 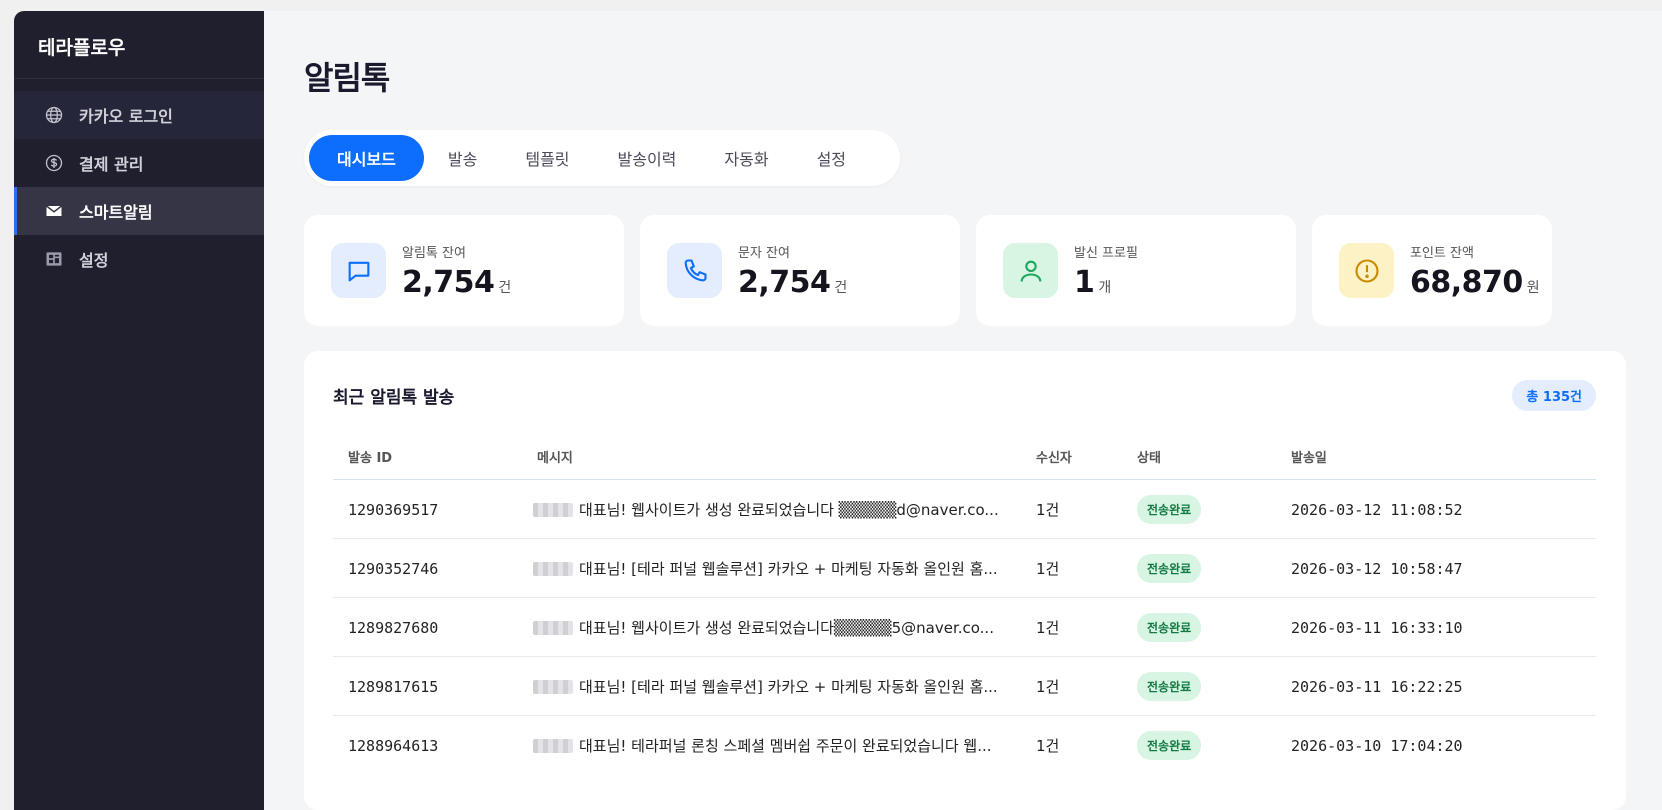 I want to click on column-header-id: 발송 ID, so click(x=370, y=456).